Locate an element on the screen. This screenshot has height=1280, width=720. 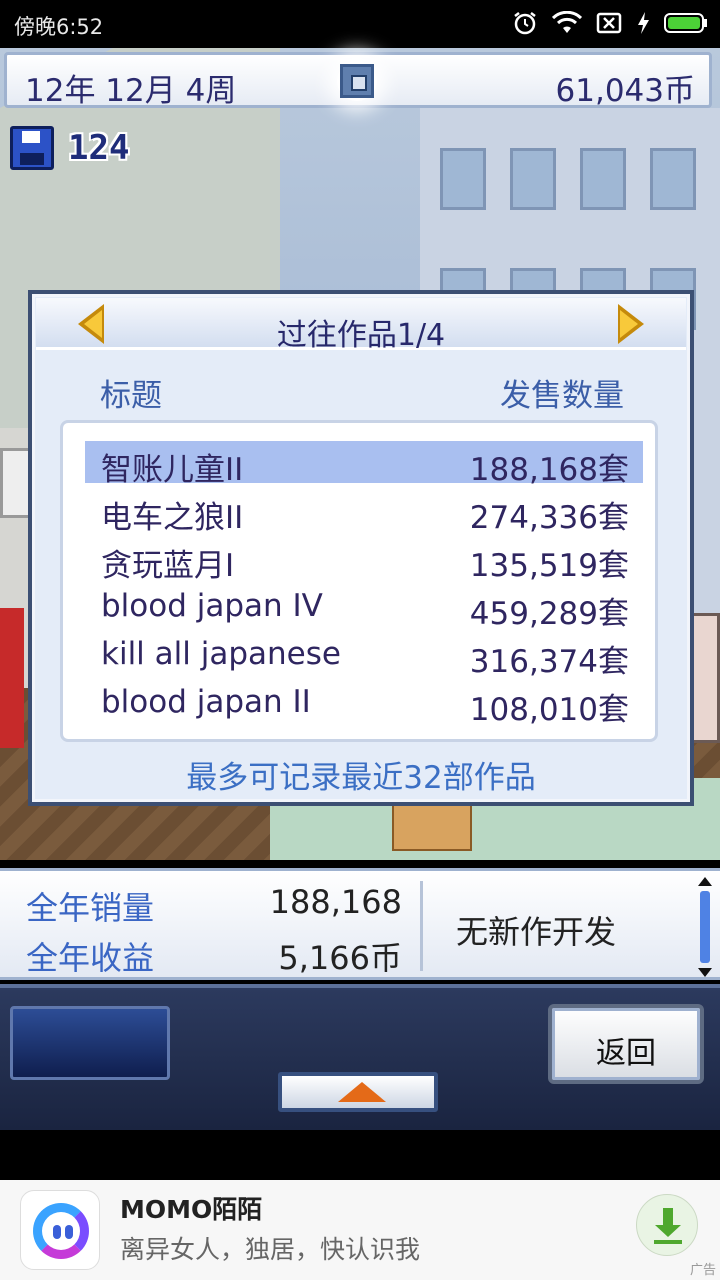
column-header-sales: 发售数量 is located at coordinates (562, 396).